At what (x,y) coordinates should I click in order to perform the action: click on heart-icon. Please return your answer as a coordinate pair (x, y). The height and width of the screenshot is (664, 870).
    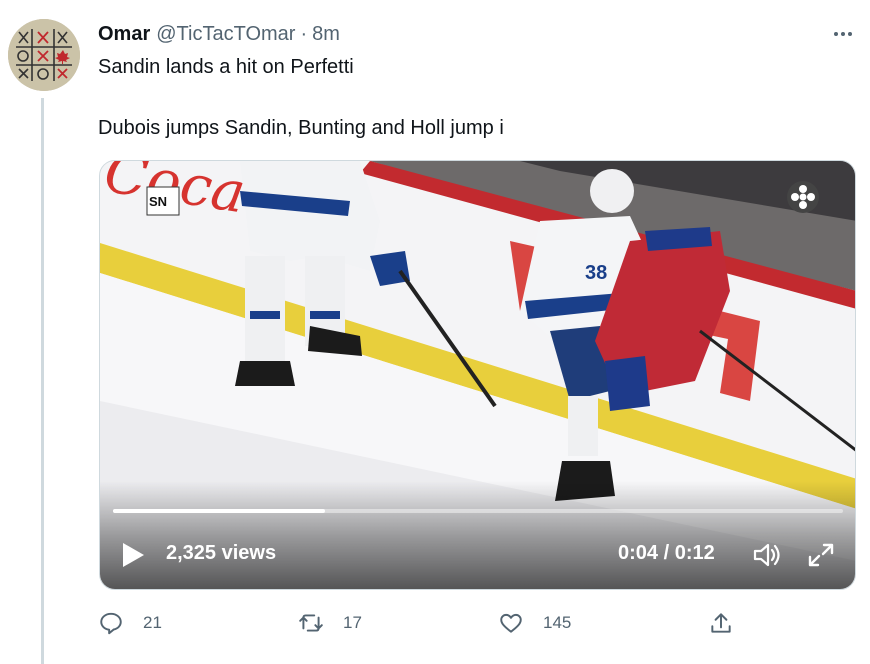
    Looking at the image, I should click on (511, 623).